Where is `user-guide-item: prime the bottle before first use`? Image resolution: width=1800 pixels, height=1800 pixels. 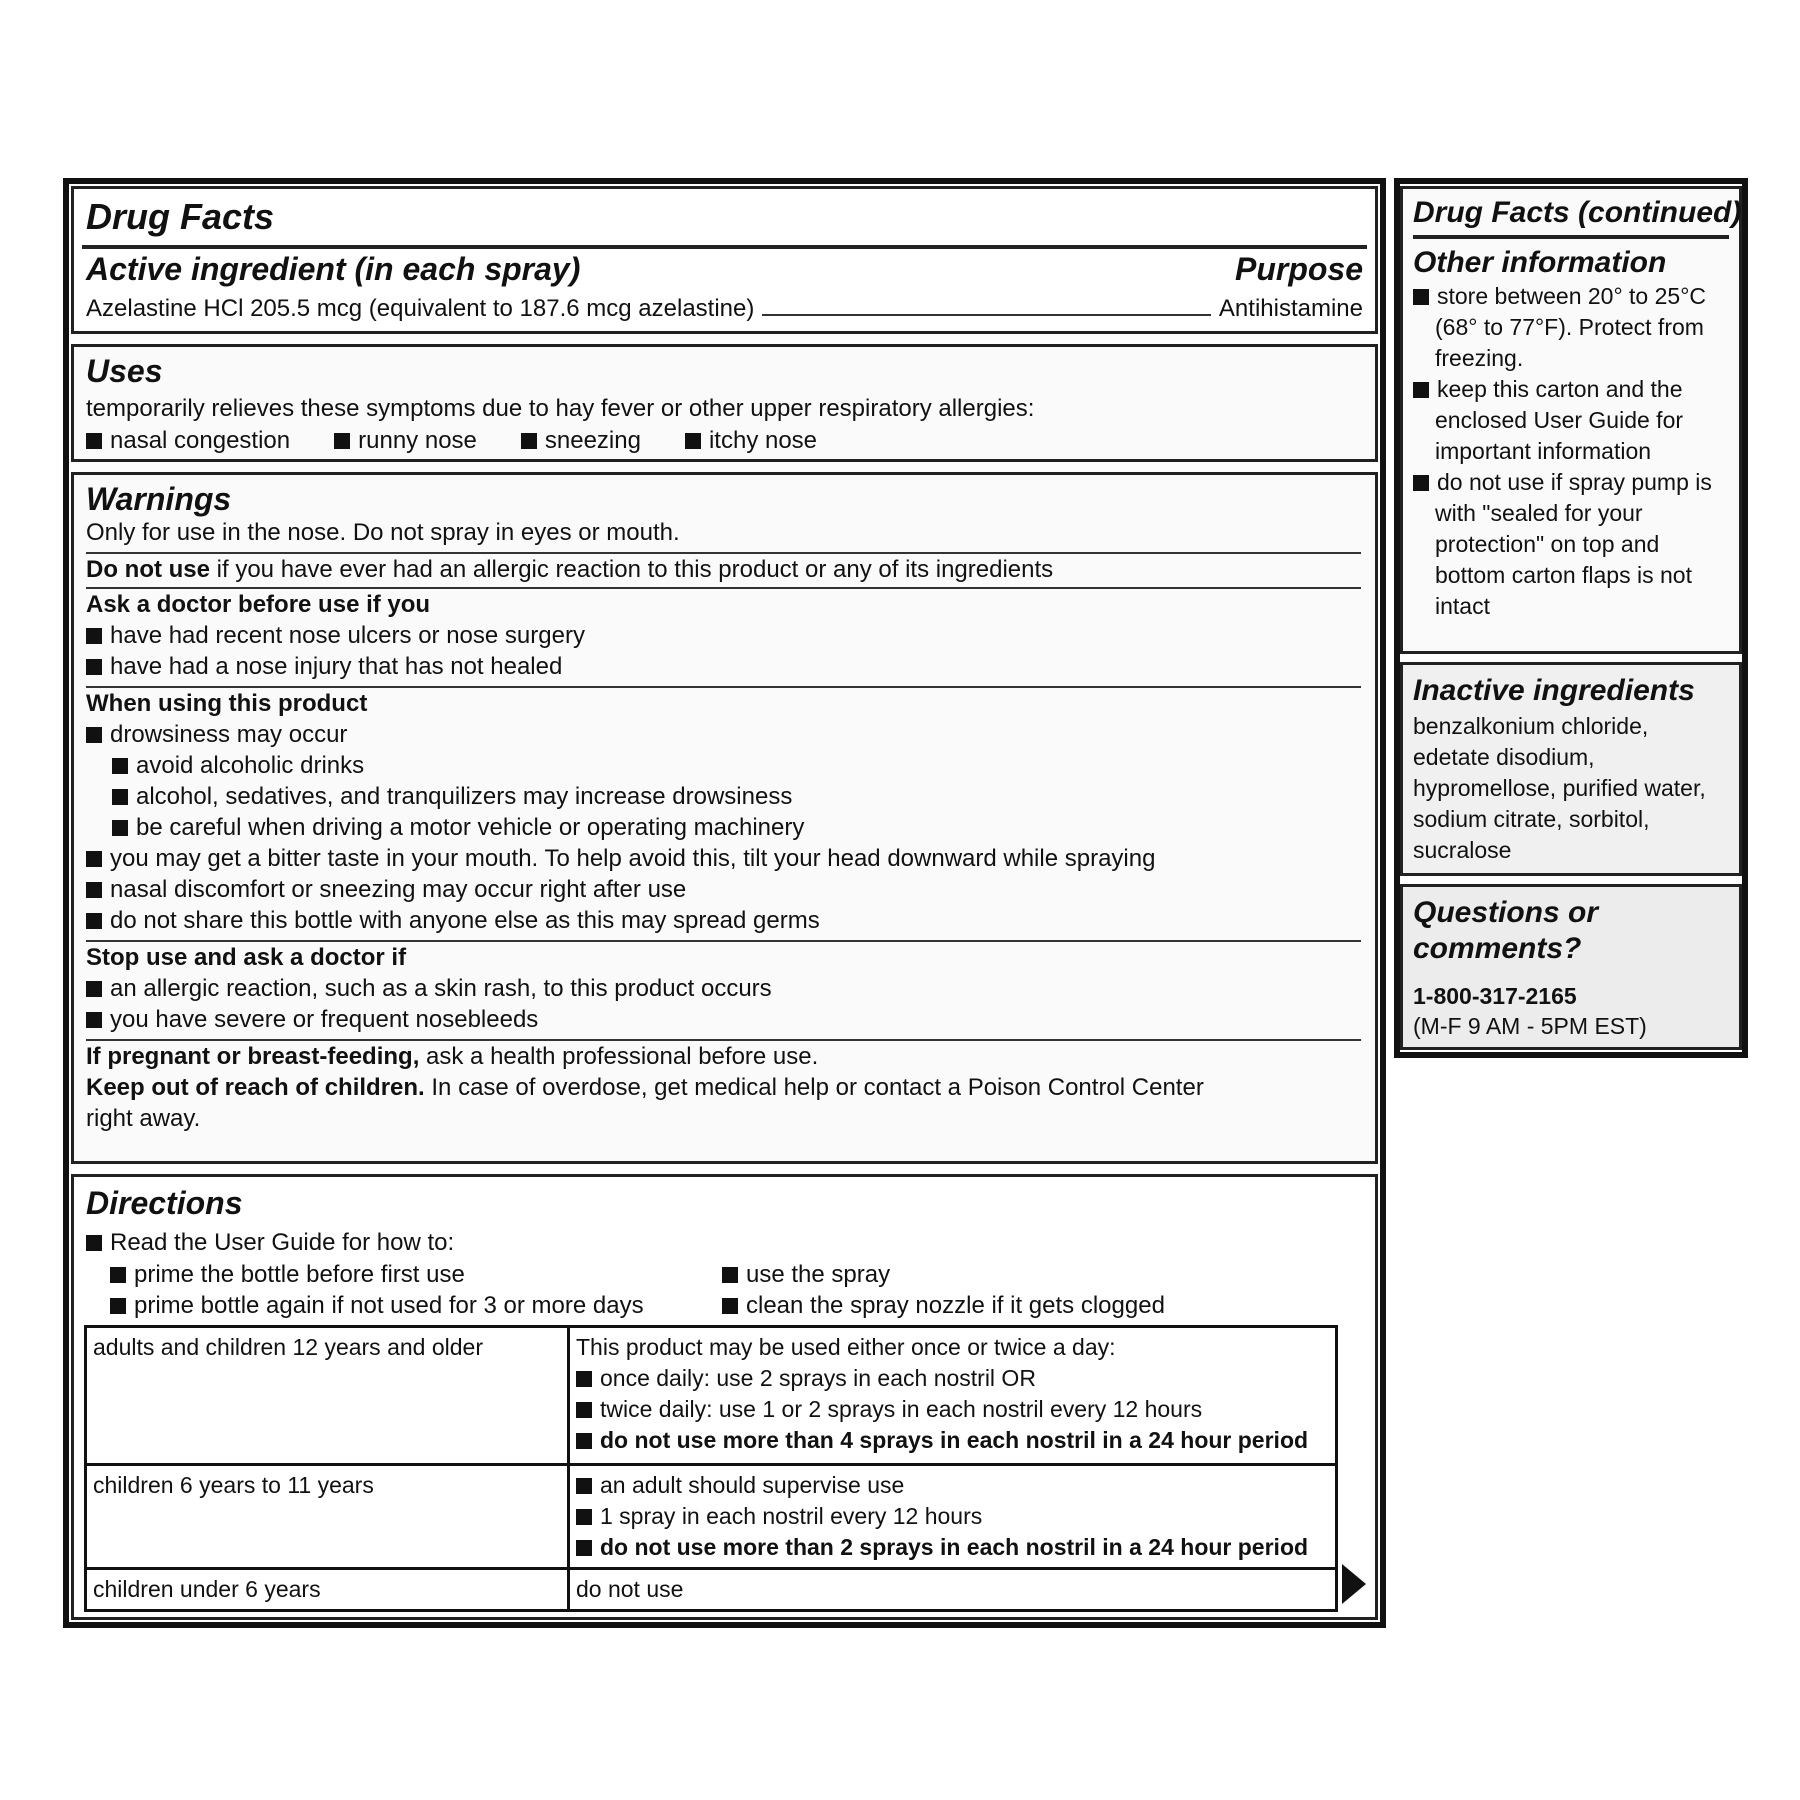
user-guide-item: prime the bottle before first use is located at coordinates (416, 1274).